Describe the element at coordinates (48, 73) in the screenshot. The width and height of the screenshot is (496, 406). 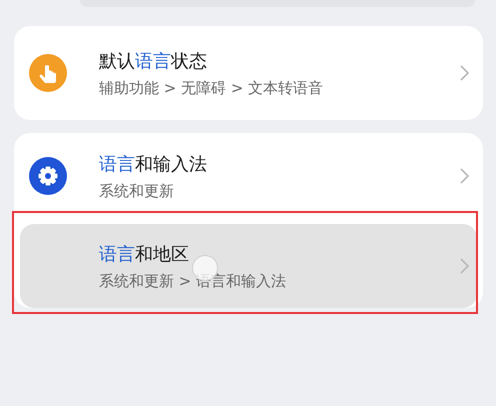
I see `hand-icon` at that location.